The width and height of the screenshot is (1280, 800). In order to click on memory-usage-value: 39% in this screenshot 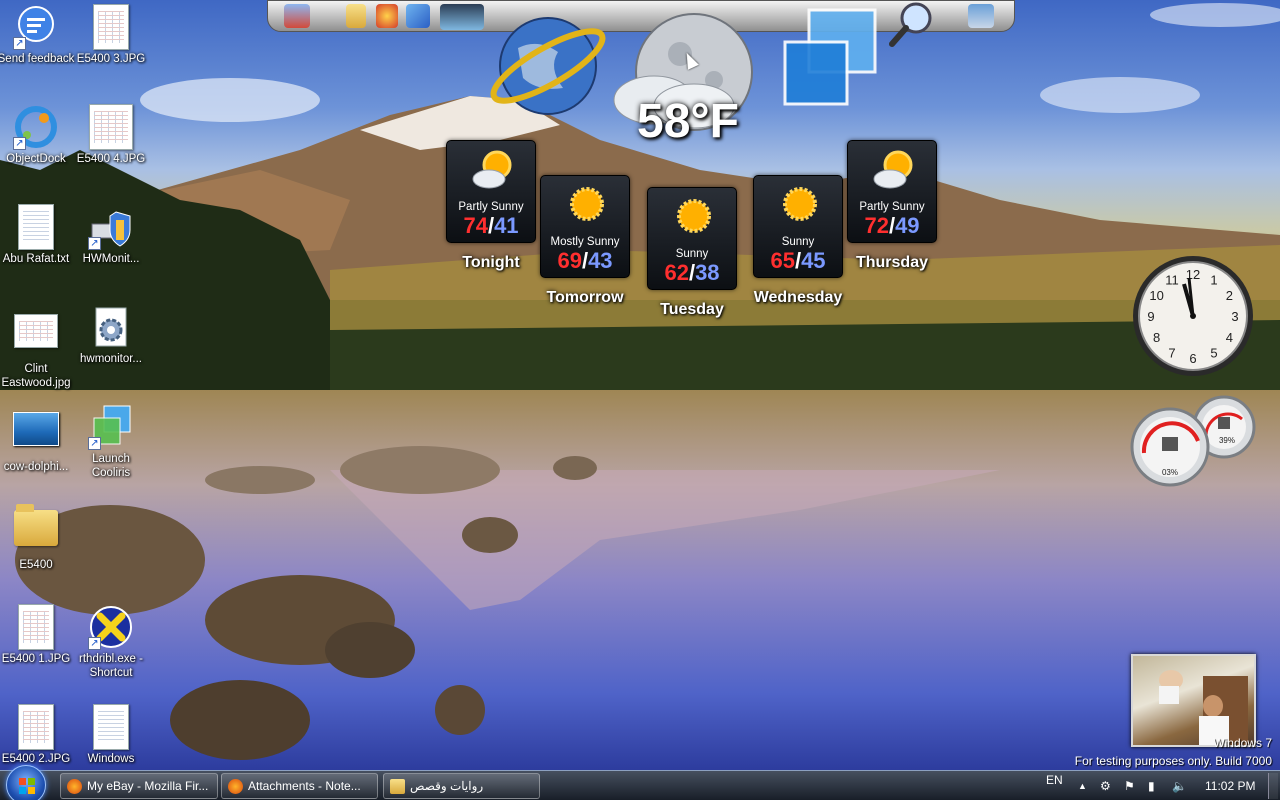, I will do `click(1227, 440)`.